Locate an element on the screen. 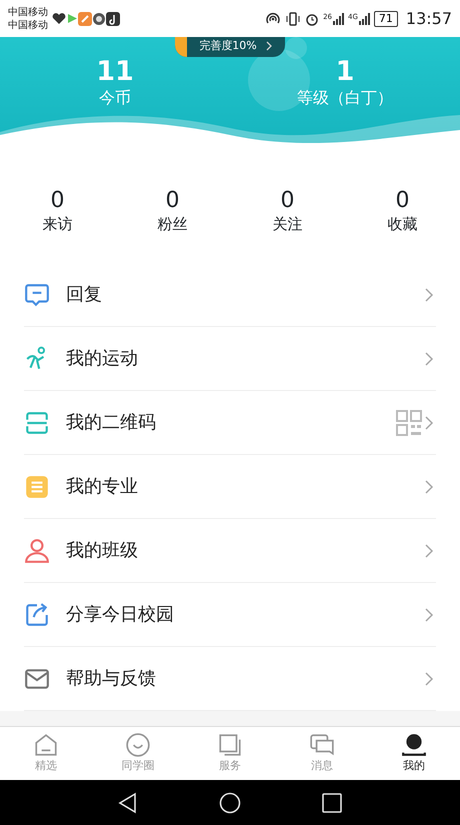 The height and width of the screenshot is (825, 460). squares-icon is located at coordinates (230, 745).